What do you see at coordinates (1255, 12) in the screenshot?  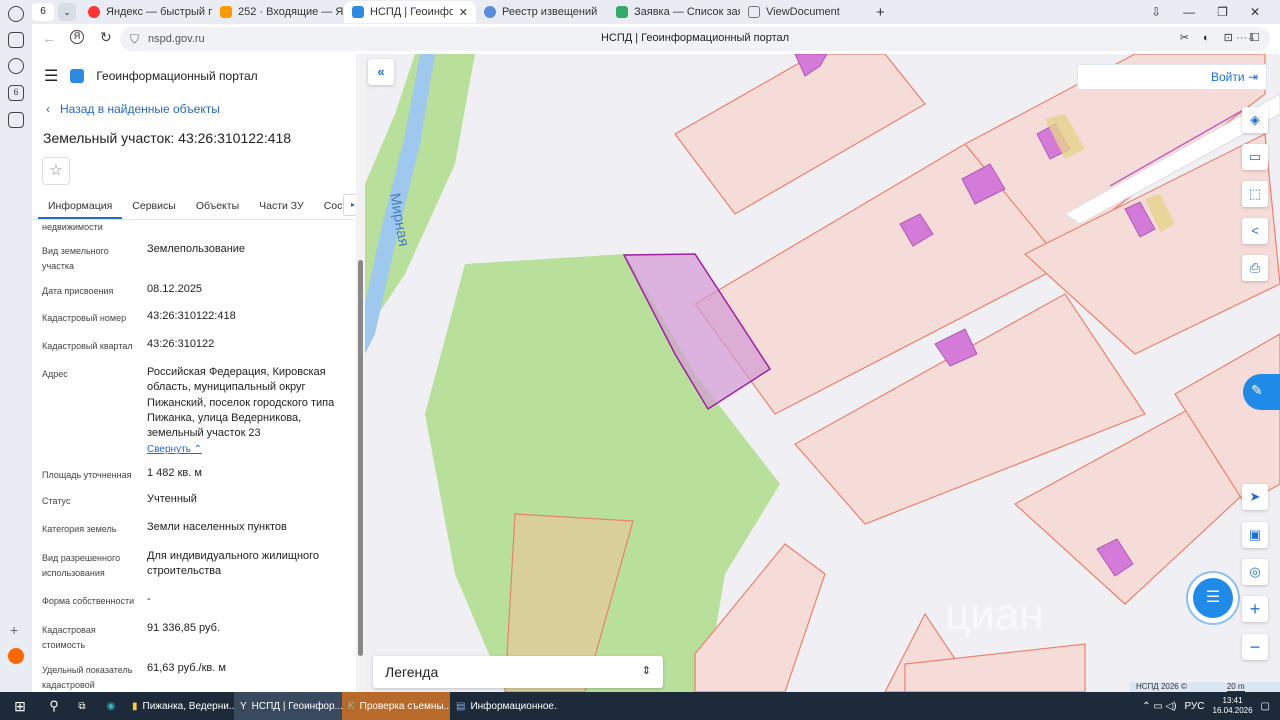 I see `close-window-button: ✕` at bounding box center [1255, 12].